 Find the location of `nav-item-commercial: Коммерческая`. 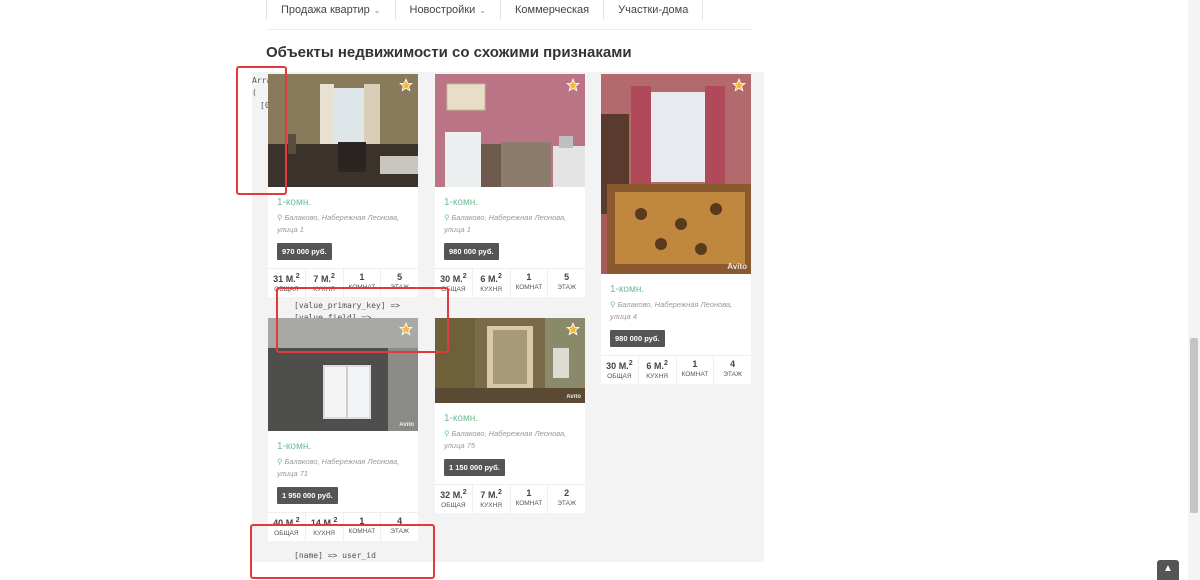

nav-item-commercial: Коммерческая is located at coordinates (551, 10).